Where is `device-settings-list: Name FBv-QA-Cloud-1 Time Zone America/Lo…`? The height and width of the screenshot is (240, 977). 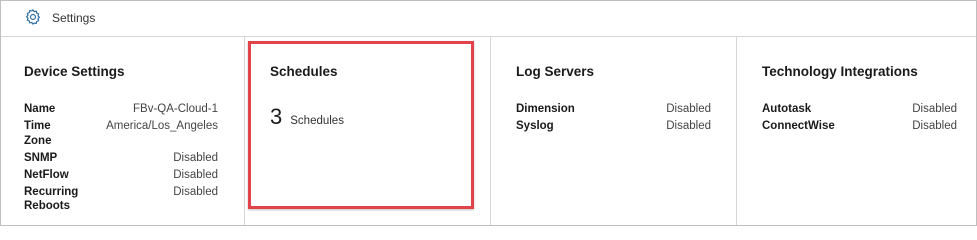 device-settings-list: Name FBv-QA-Cloud-1 Time Zone America/Lo… is located at coordinates (121, 159).